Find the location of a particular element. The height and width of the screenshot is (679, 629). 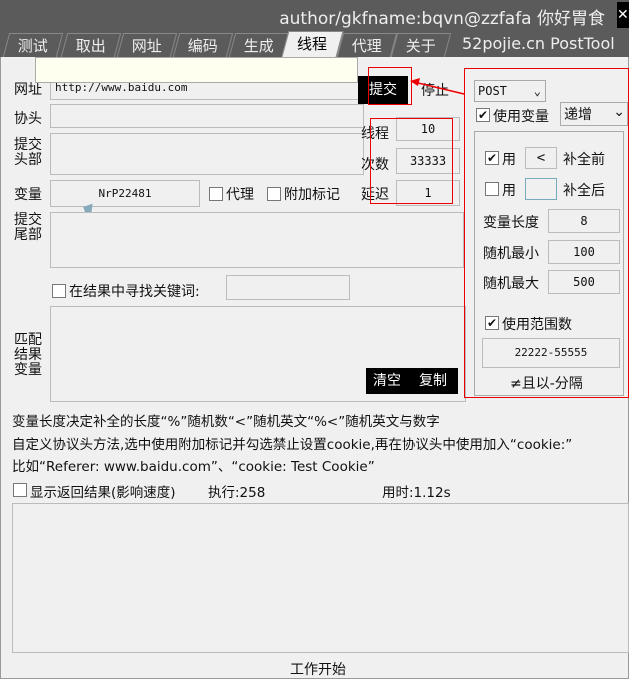

show-result-label: 显示返回结果(影响速度) is located at coordinates (103, 493).